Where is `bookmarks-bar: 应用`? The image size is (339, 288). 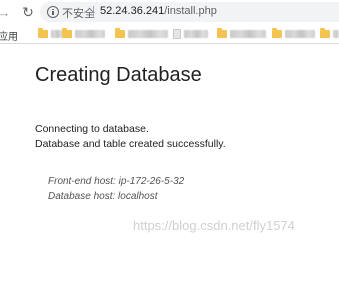 bookmarks-bar: 应用 is located at coordinates (169, 34).